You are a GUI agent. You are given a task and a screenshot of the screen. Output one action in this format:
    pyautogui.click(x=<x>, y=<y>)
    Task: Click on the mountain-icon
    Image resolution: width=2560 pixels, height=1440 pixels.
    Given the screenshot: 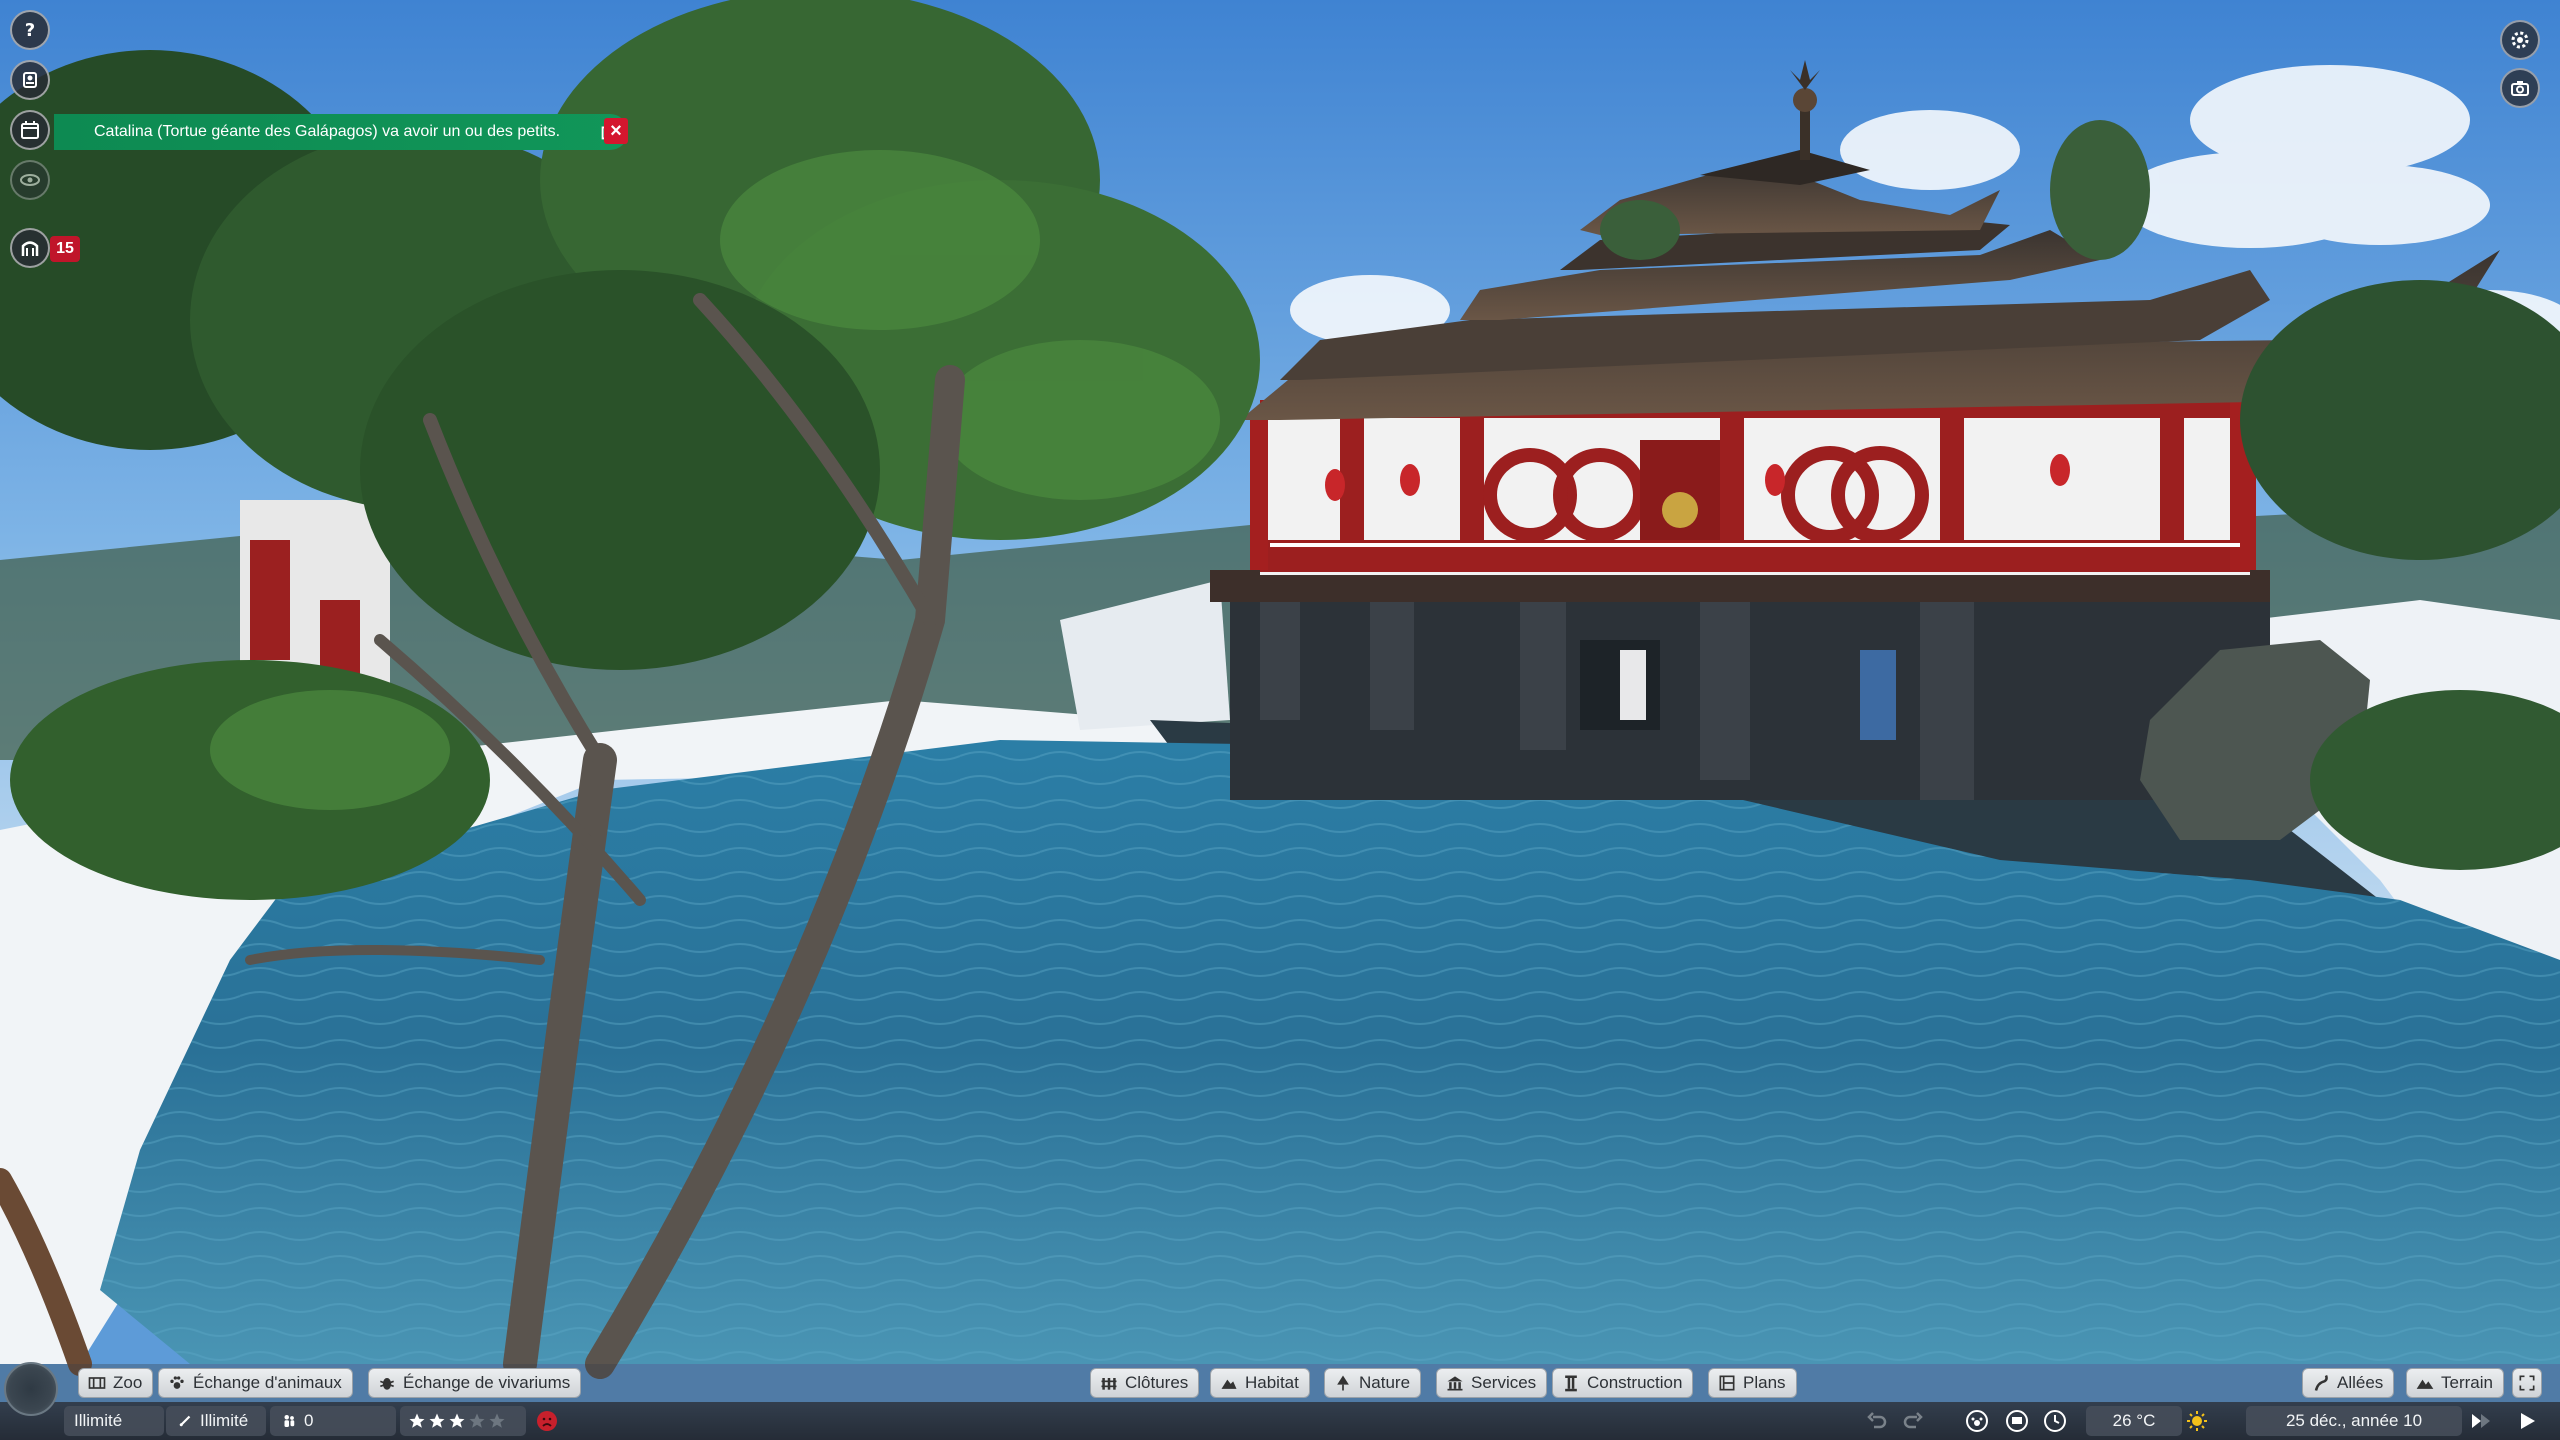 What is the action you would take?
    pyautogui.click(x=2425, y=1384)
    